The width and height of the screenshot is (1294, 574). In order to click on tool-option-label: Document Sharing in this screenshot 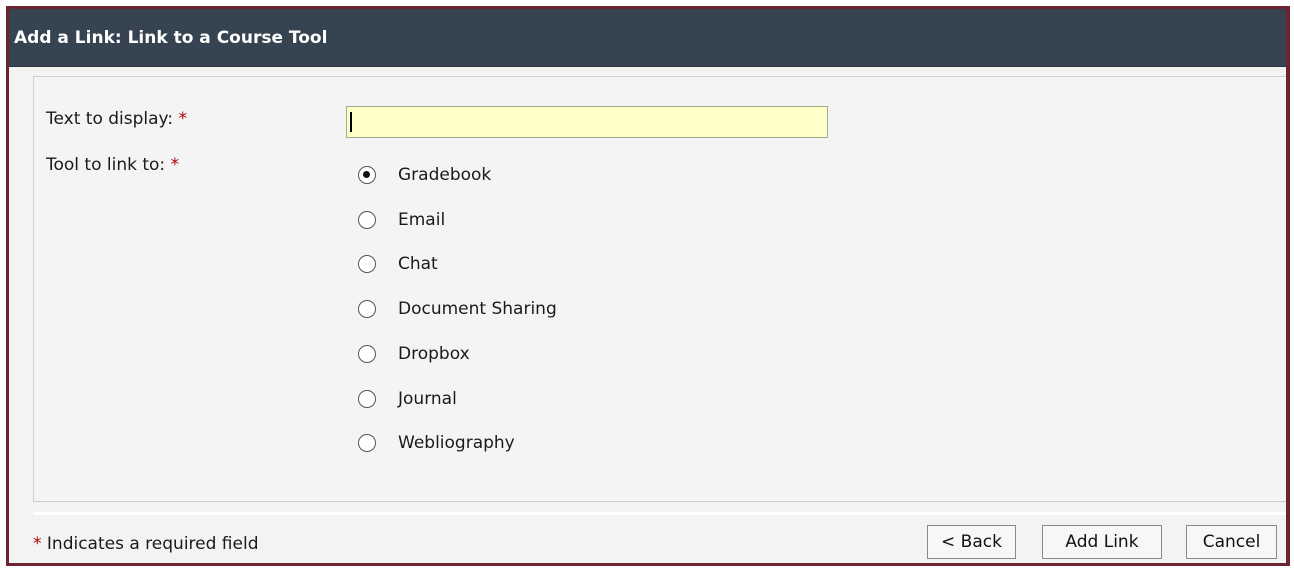, I will do `click(477, 309)`.